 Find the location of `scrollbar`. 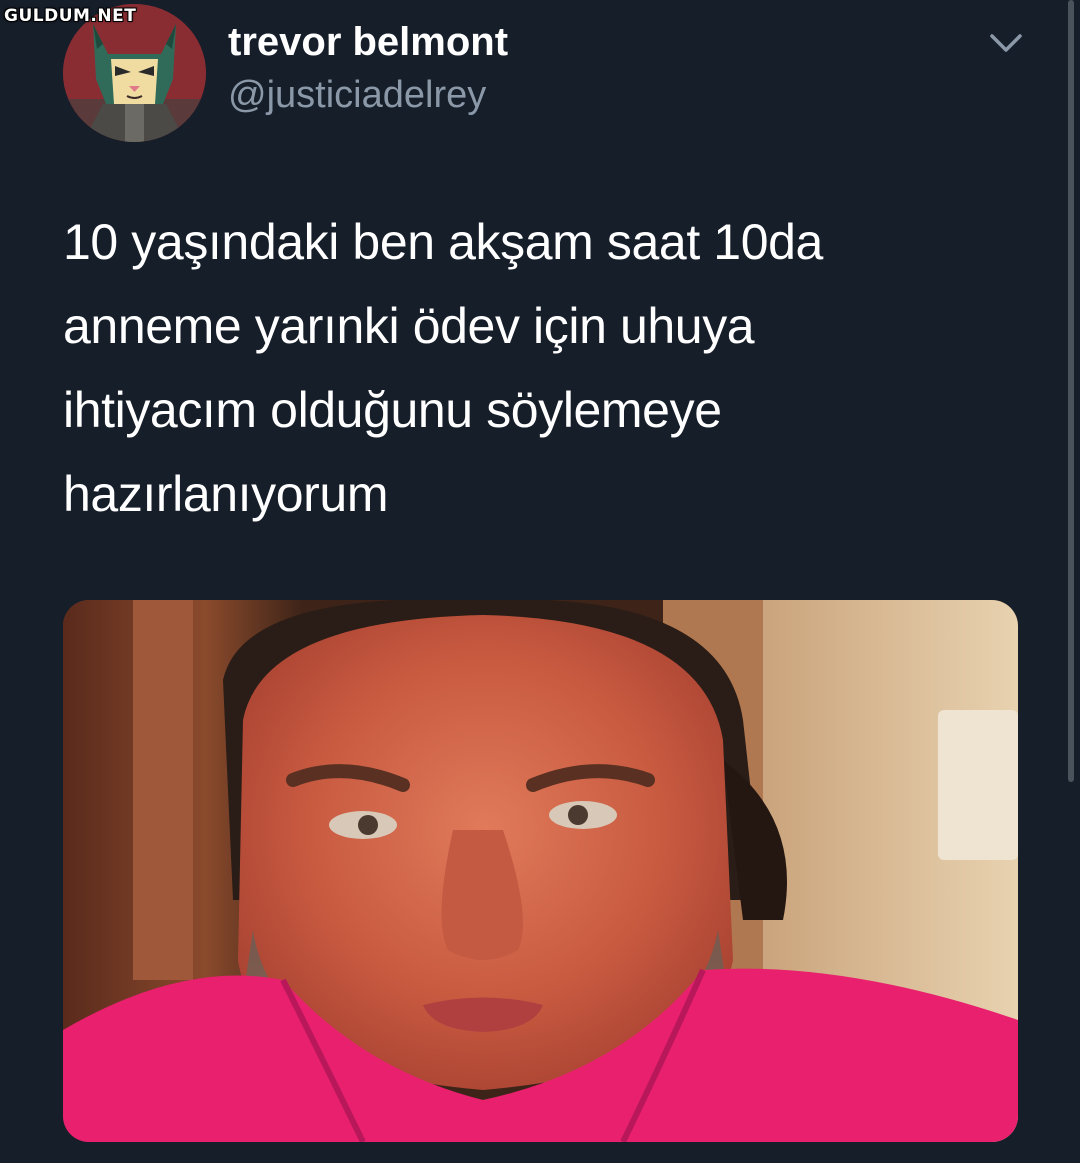

scrollbar is located at coordinates (1071, 391).